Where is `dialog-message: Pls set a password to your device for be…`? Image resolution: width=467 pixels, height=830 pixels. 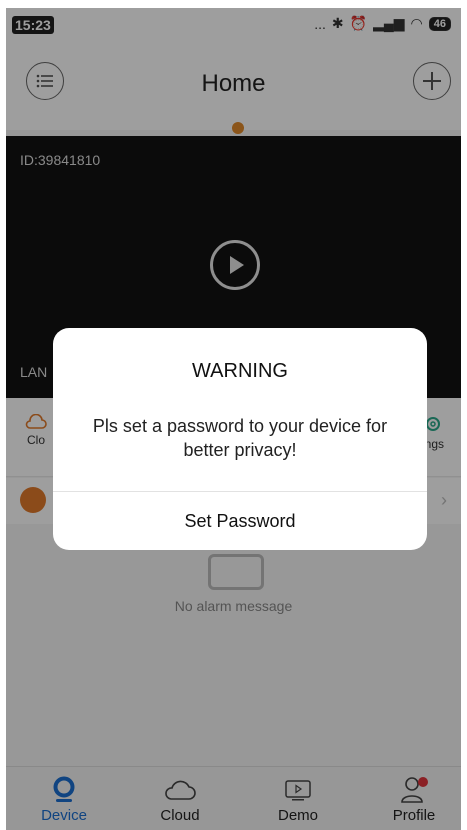 dialog-message: Pls set a password to your device for be… is located at coordinates (240, 438).